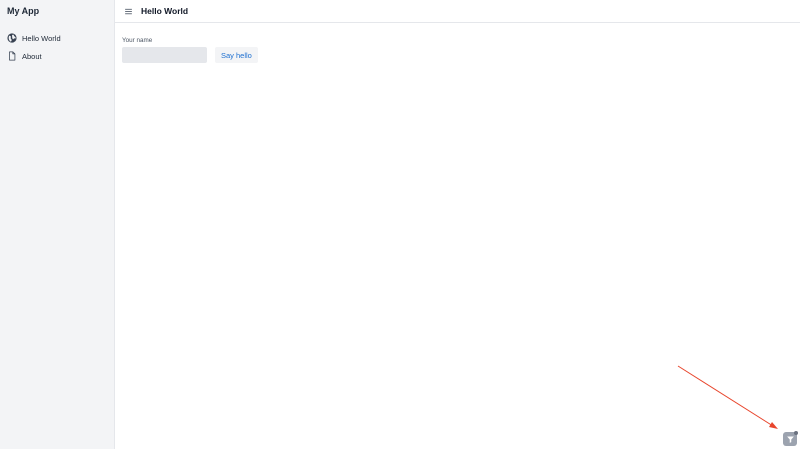 The width and height of the screenshot is (800, 449). Describe the element at coordinates (457, 11) in the screenshot. I see `topbar: Hello World` at that location.